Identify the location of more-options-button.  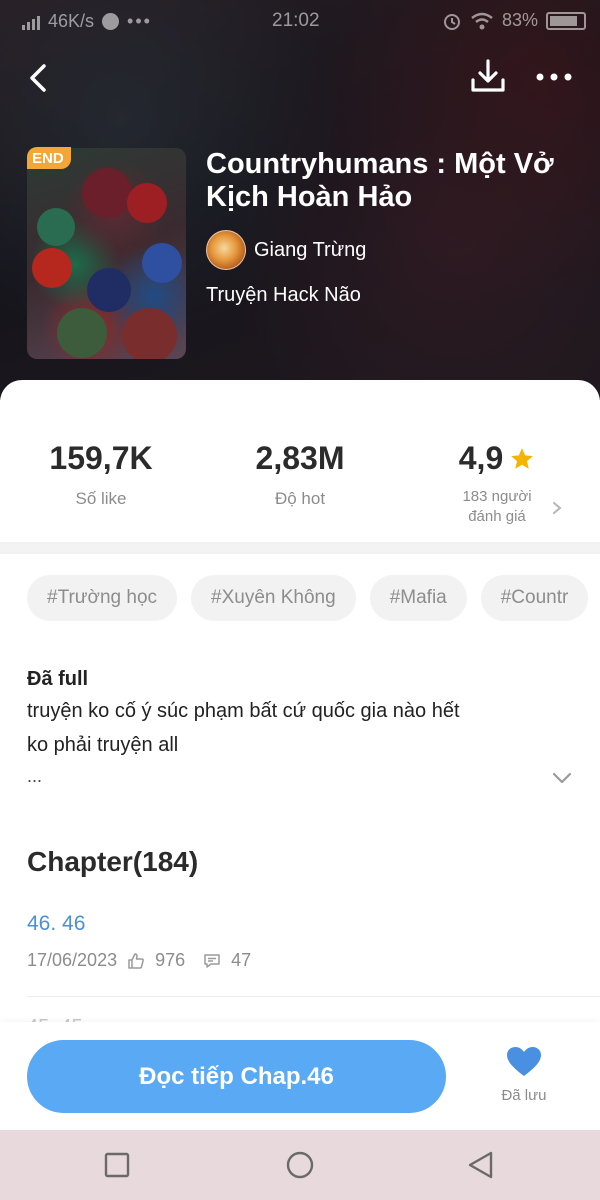
(554, 77).